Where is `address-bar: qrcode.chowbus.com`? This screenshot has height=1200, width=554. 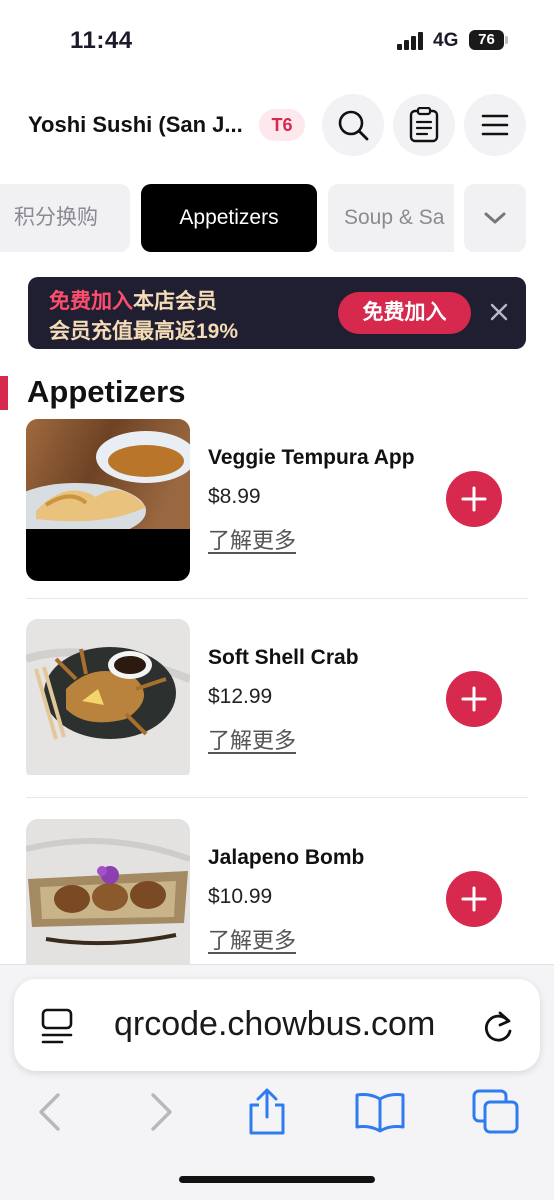 address-bar: qrcode.chowbus.com is located at coordinates (277, 1025).